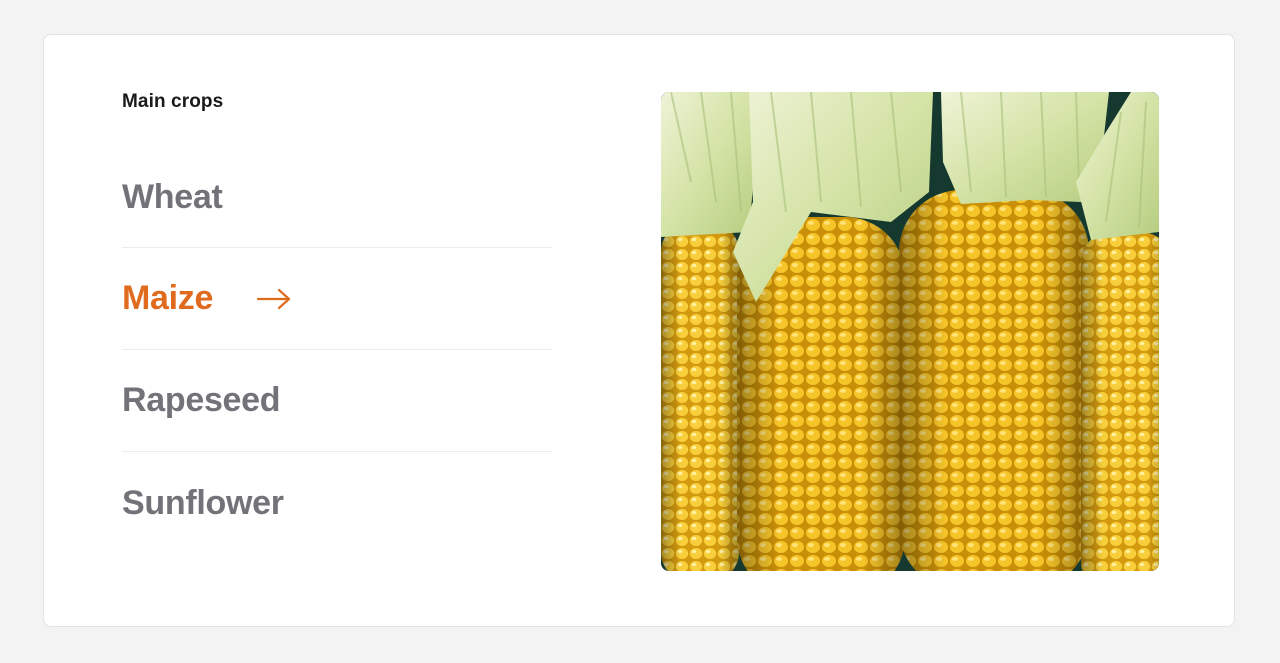 The image size is (1280, 663). I want to click on crop-label: Maize, so click(168, 298).